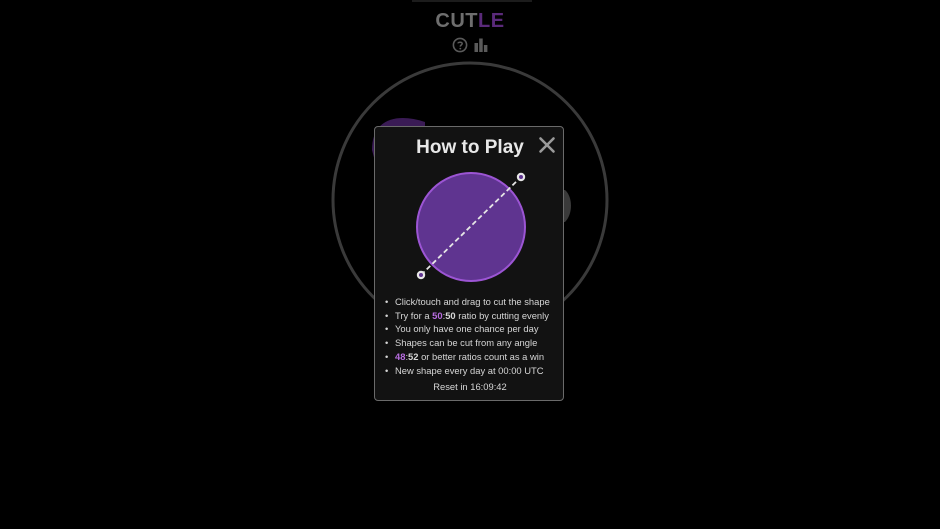 This screenshot has width=940, height=529. What do you see at coordinates (471, 227) in the screenshot?
I see `demo-illustration` at bounding box center [471, 227].